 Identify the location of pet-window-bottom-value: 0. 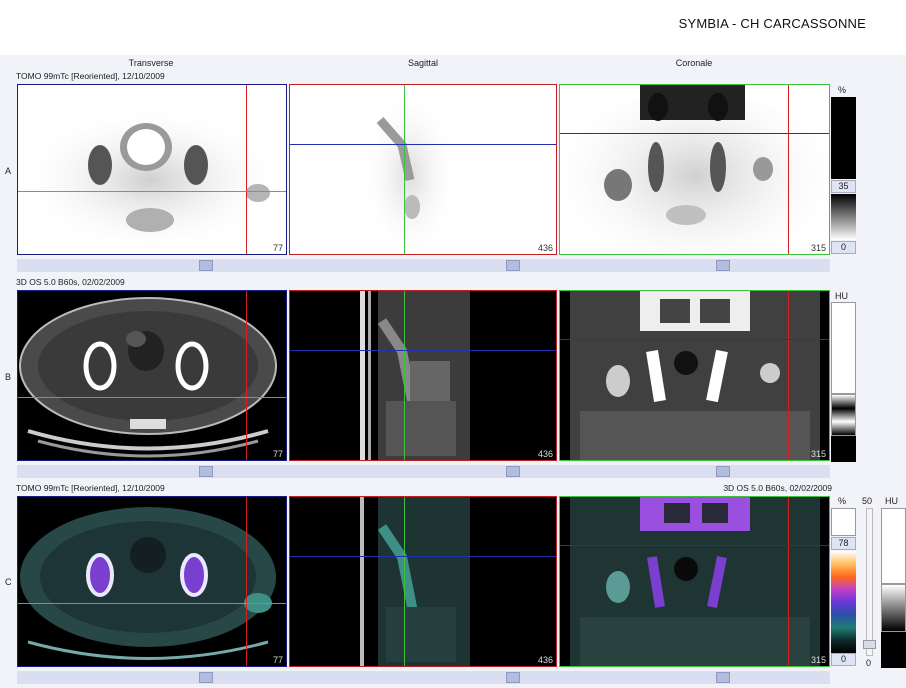
(843, 247).